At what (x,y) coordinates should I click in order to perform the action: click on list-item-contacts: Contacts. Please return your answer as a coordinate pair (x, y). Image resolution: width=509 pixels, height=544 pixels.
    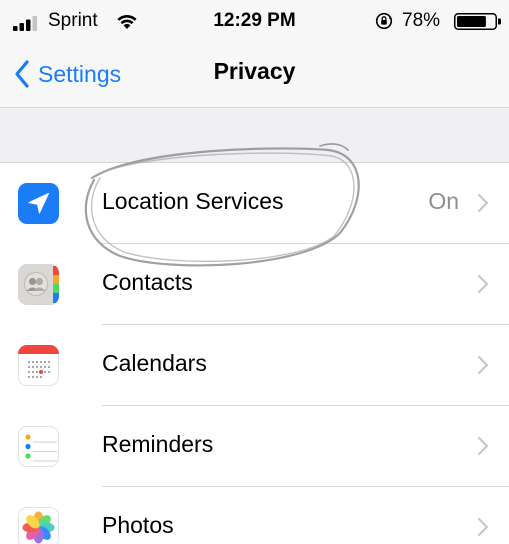
    Looking at the image, I should click on (254, 284).